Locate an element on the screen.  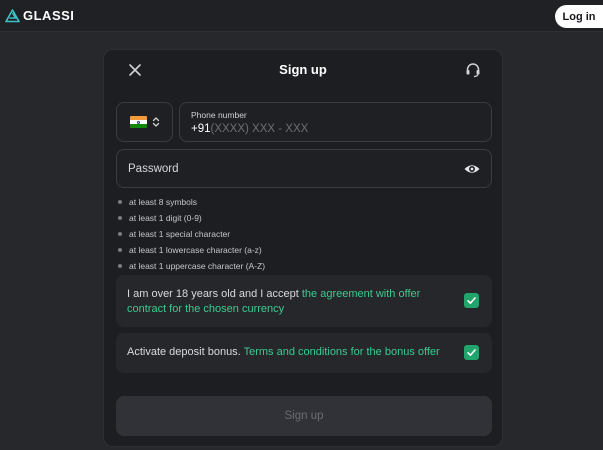
password-rule: at least 1 special character is located at coordinates (268, 234).